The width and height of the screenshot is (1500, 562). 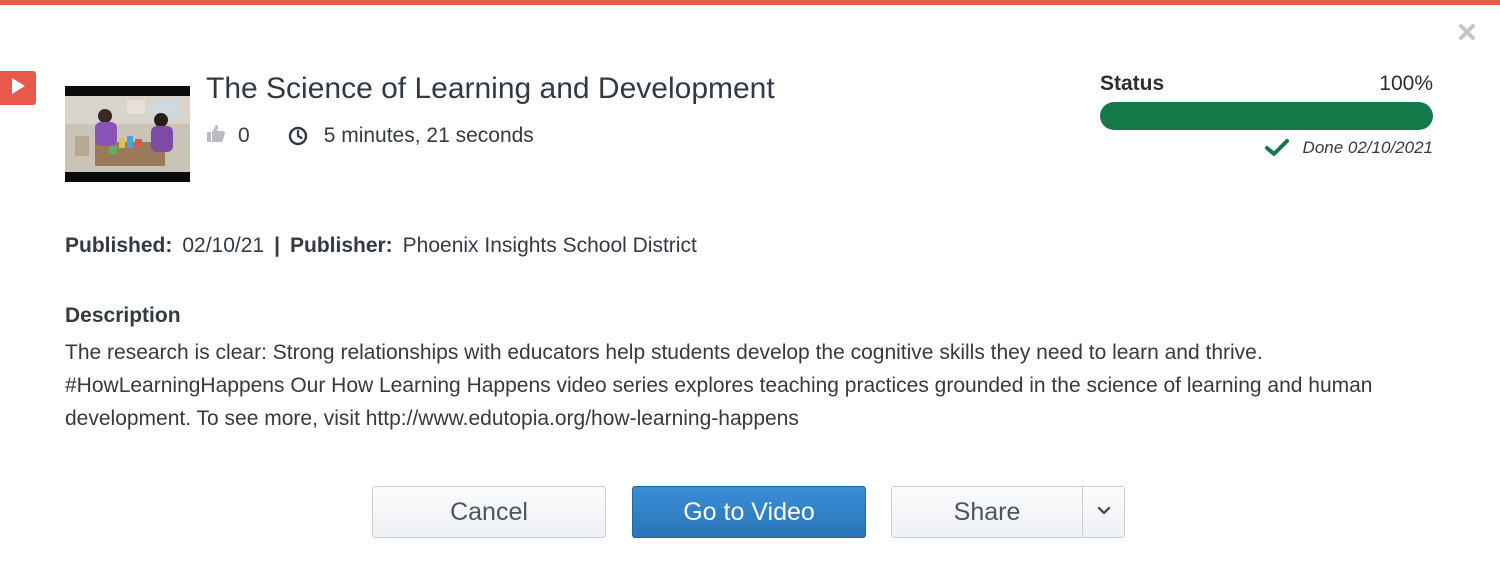 What do you see at coordinates (489, 512) in the screenshot?
I see `cancel-button: Cancel` at bounding box center [489, 512].